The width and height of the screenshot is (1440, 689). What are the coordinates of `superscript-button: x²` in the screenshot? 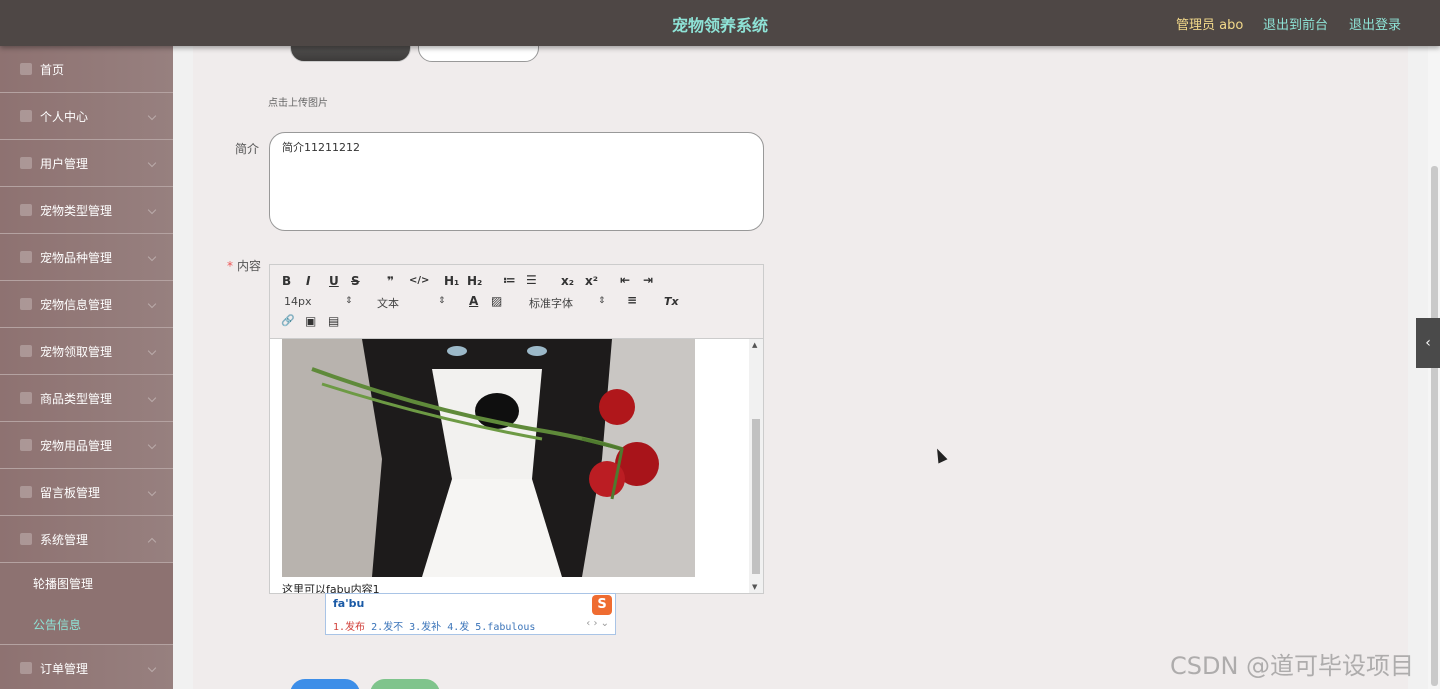 It's located at (591, 281).